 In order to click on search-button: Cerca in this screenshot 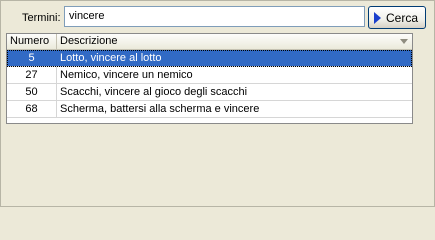, I will do `click(397, 17)`.